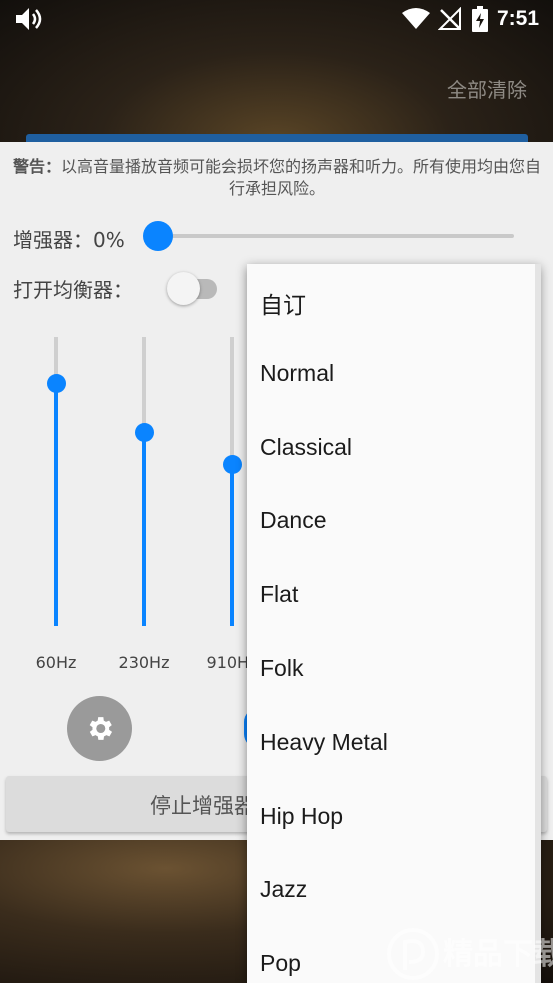 The height and width of the screenshot is (983, 553). What do you see at coordinates (336, 236) in the screenshot?
I see `booster-slider-track` at bounding box center [336, 236].